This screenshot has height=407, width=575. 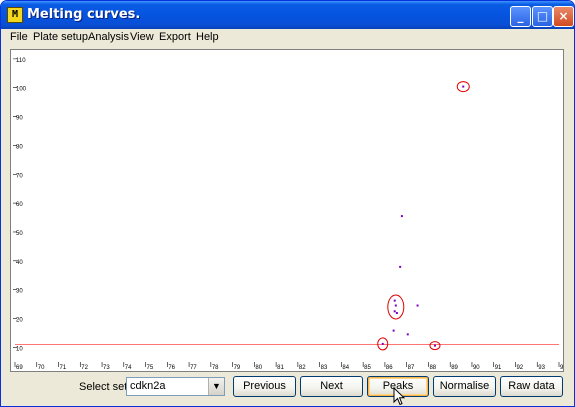 What do you see at coordinates (108, 37) in the screenshot?
I see `menu-analysis: Analysis` at bounding box center [108, 37].